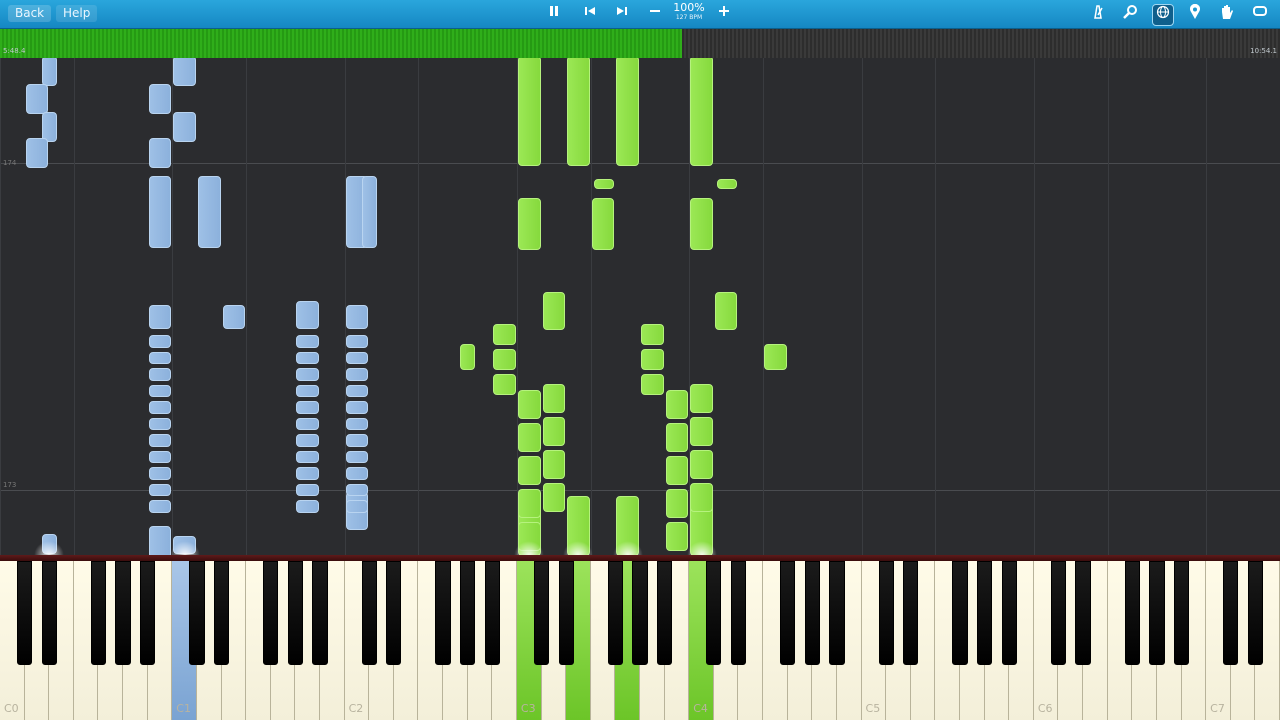 This screenshot has width=1280, height=720. I want to click on faster-icon, so click(724, 14).